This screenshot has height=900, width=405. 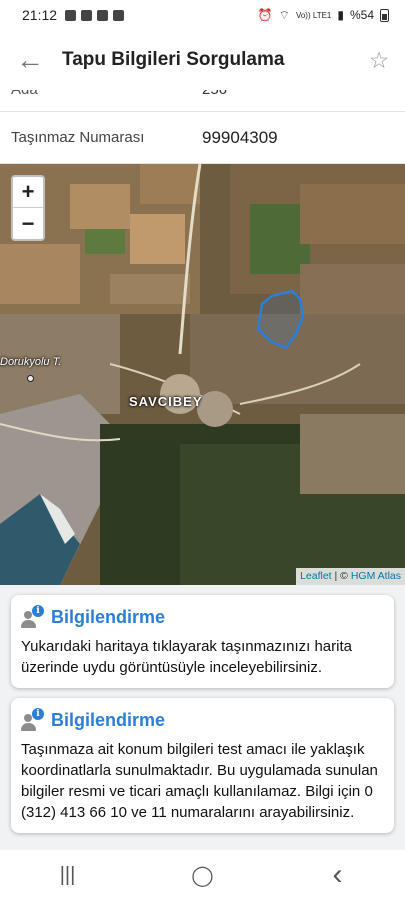 What do you see at coordinates (173, 59) in the screenshot?
I see `page-title: Tapu Bilgileri Sorgulama` at bounding box center [173, 59].